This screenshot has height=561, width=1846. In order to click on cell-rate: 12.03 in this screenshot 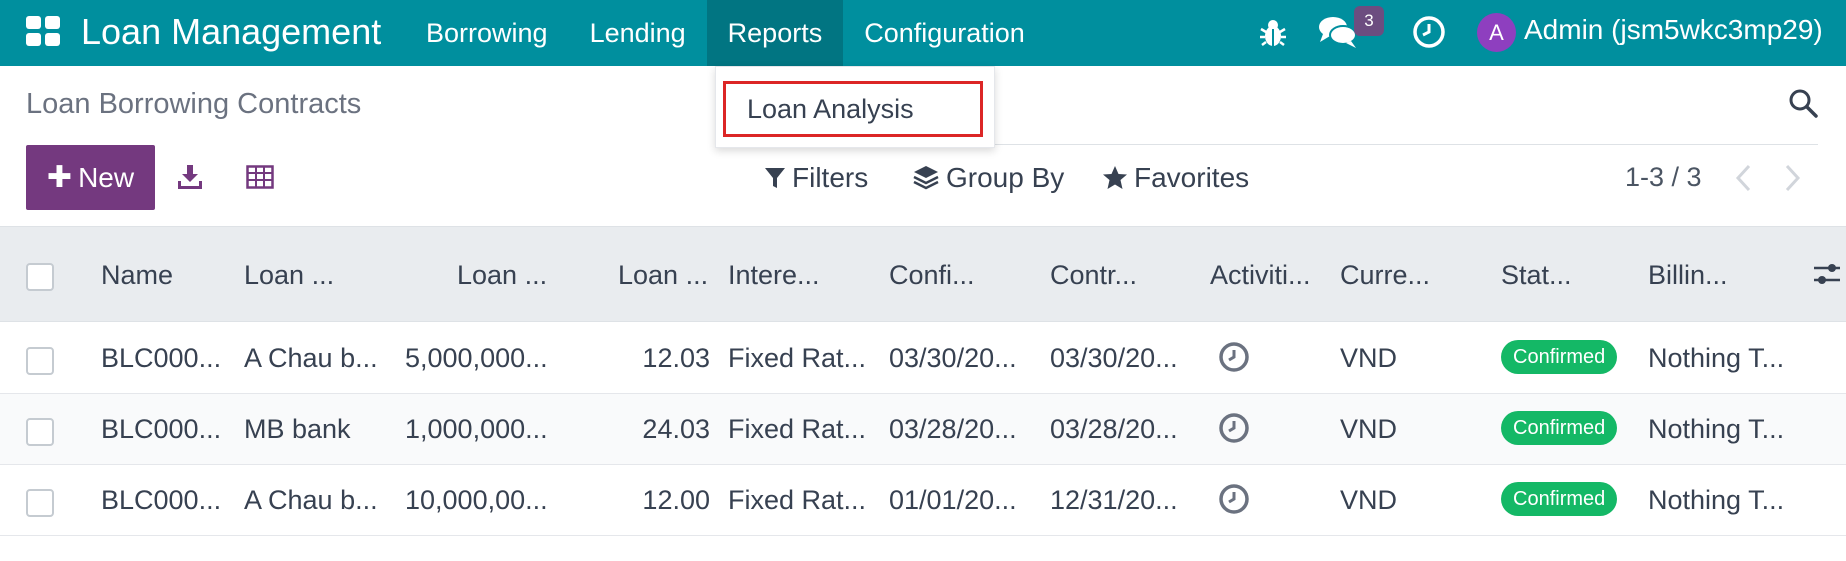, I will do `click(676, 358)`.